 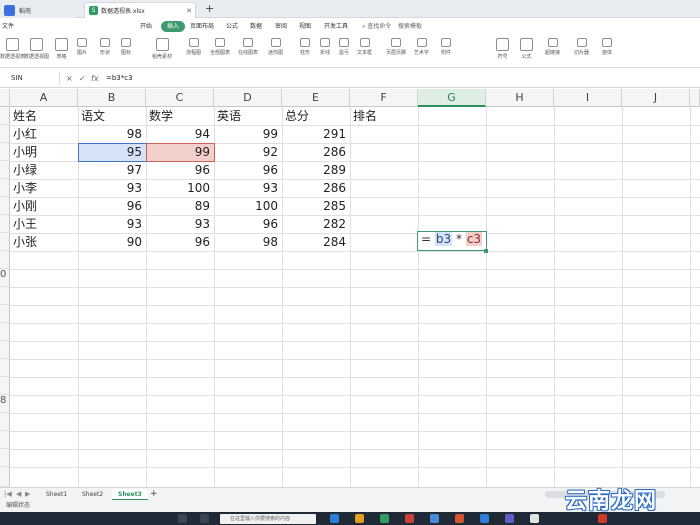 I want to click on ribbon-picture: 图片, so click(x=82, y=46).